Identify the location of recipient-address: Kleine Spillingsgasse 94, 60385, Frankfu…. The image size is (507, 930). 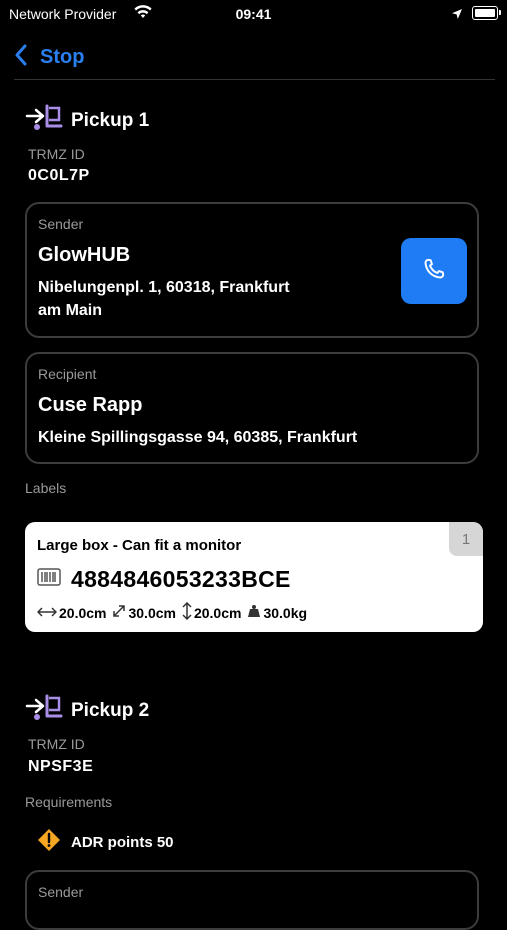
(198, 437).